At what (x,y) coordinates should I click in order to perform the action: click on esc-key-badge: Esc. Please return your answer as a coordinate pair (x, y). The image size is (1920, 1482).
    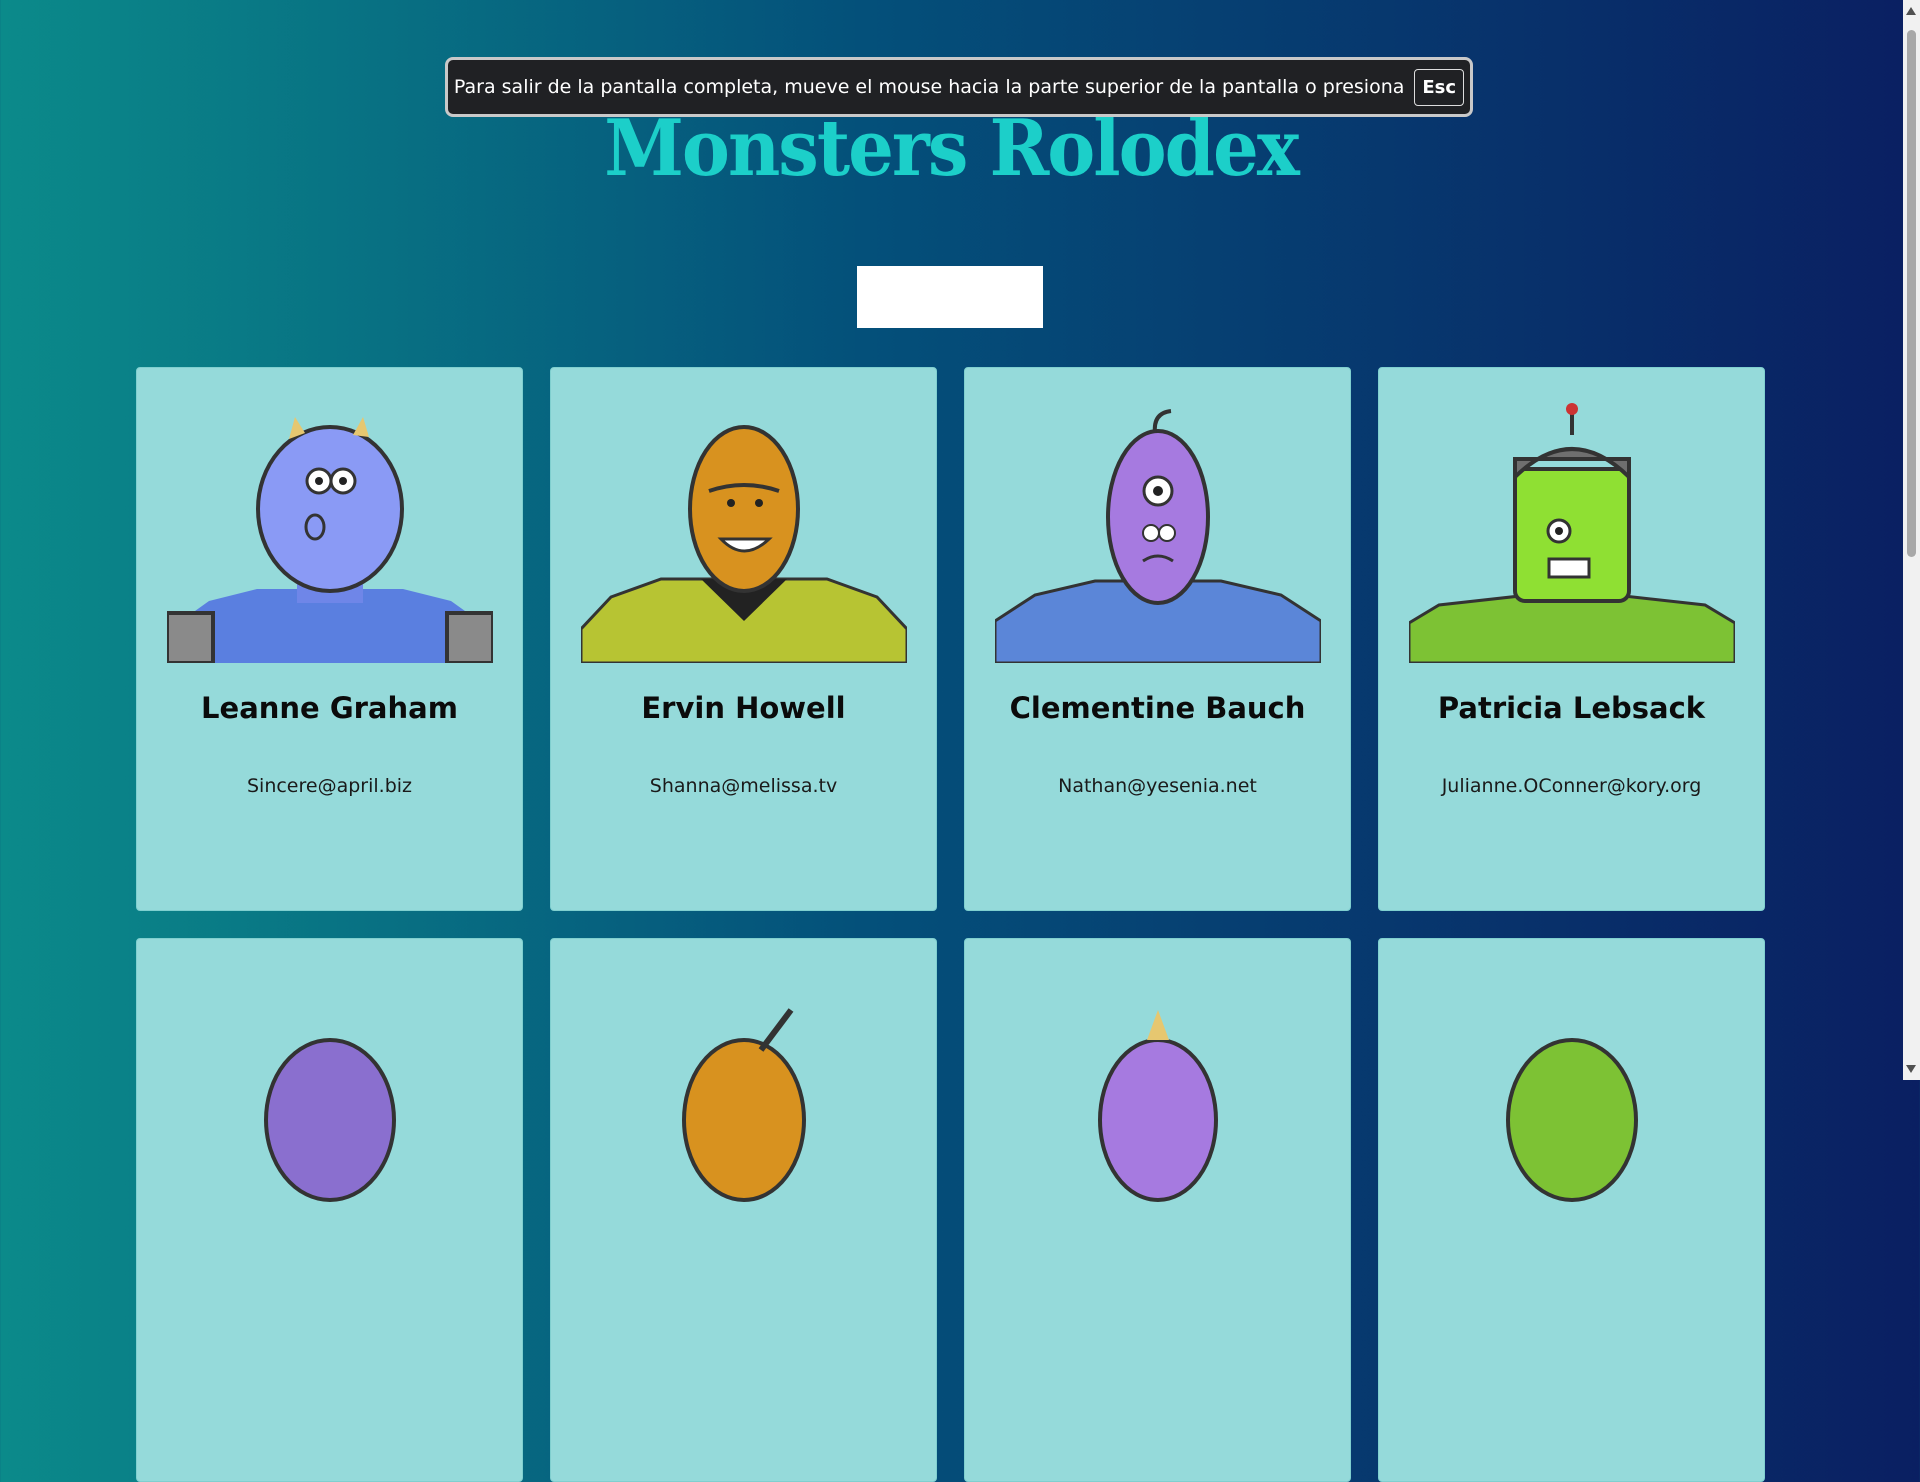
    Looking at the image, I should click on (1439, 87).